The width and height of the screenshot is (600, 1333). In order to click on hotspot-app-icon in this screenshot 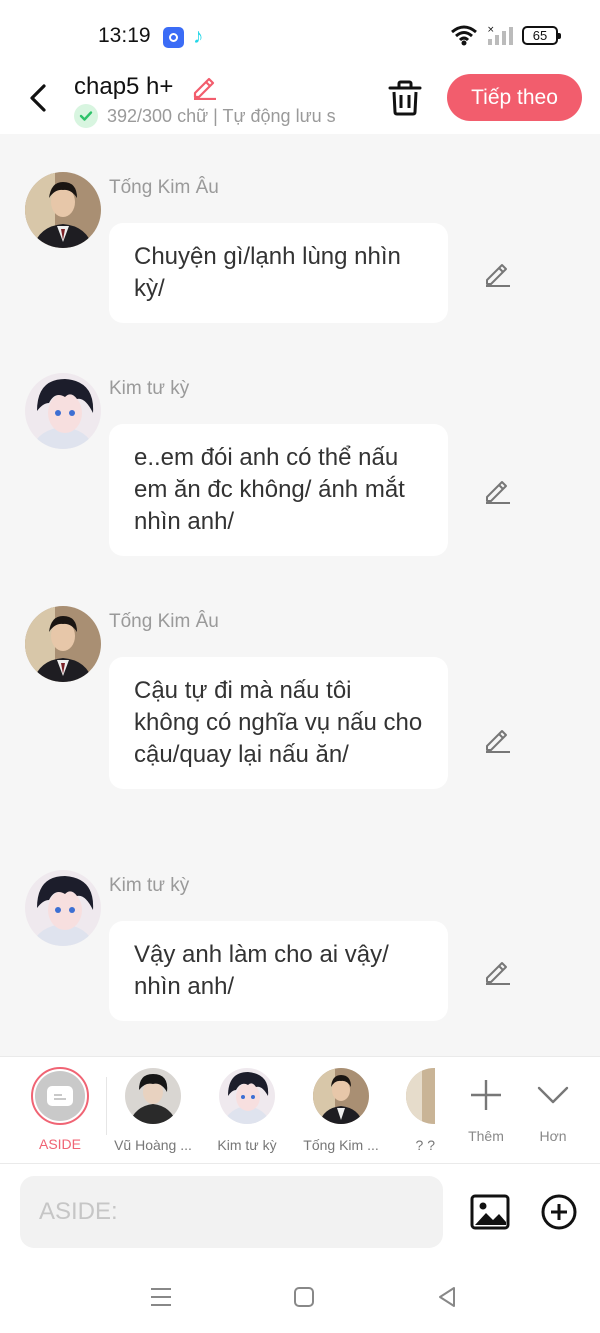, I will do `click(173, 37)`.